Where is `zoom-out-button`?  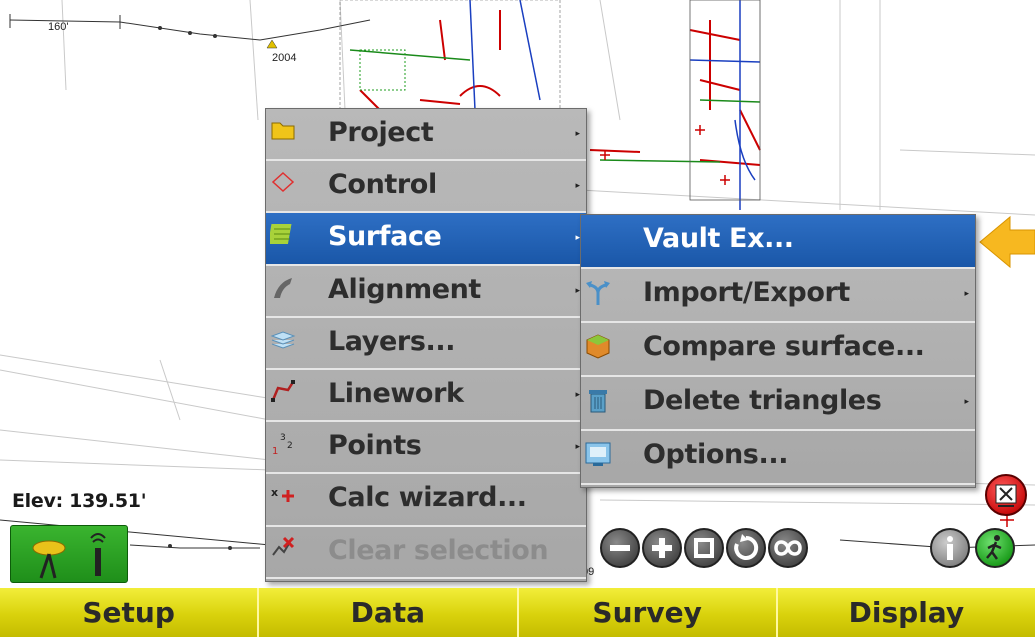 zoom-out-button is located at coordinates (620, 548).